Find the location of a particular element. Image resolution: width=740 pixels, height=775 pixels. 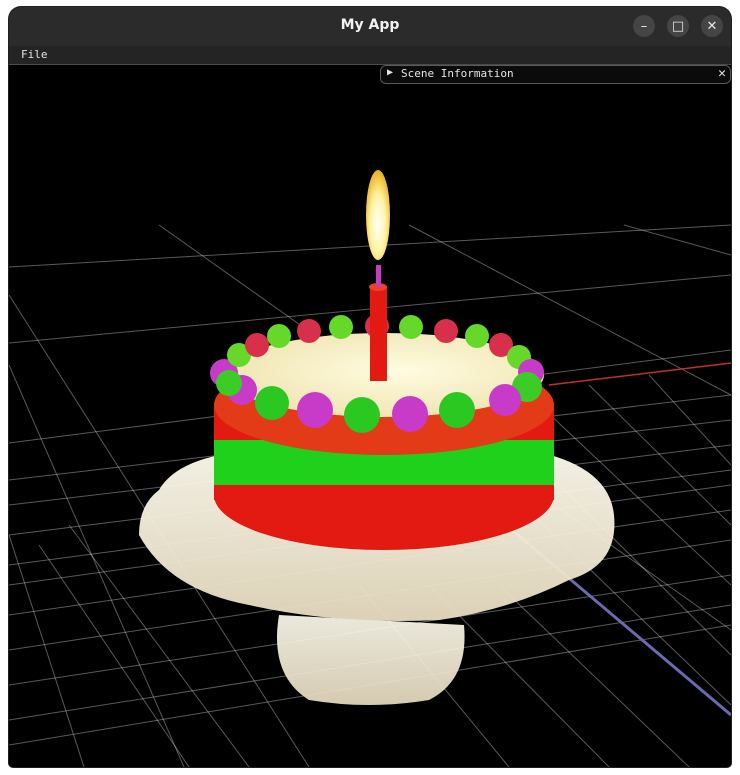

scene-information-title: Scene Information is located at coordinates (457, 73).